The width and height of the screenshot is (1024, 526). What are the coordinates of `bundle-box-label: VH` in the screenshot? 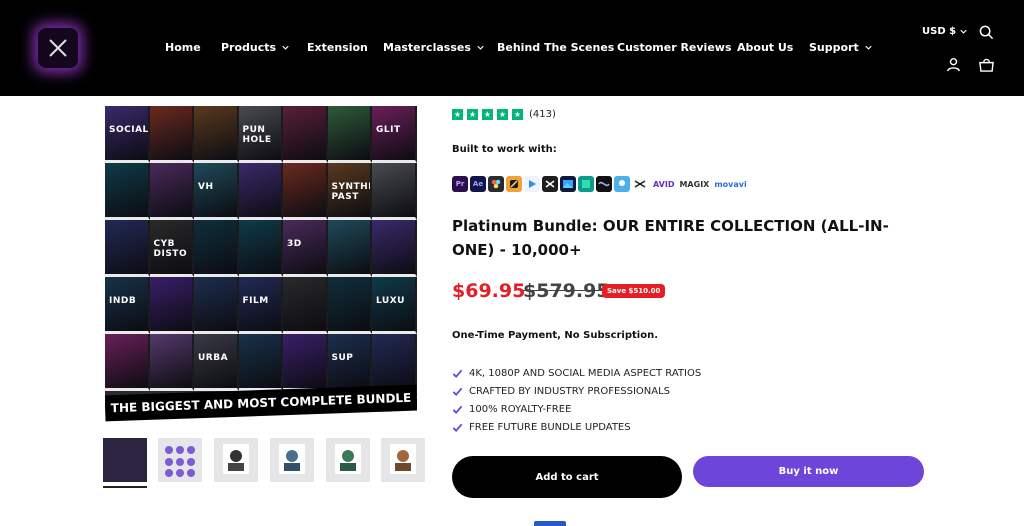 It's located at (206, 187).